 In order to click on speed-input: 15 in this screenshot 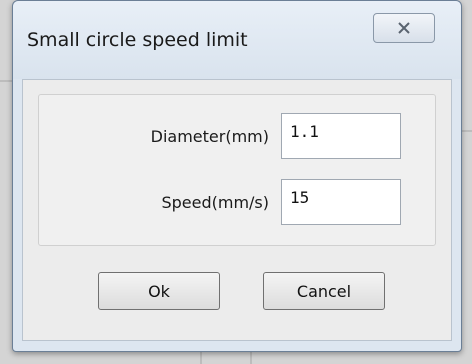, I will do `click(341, 202)`.